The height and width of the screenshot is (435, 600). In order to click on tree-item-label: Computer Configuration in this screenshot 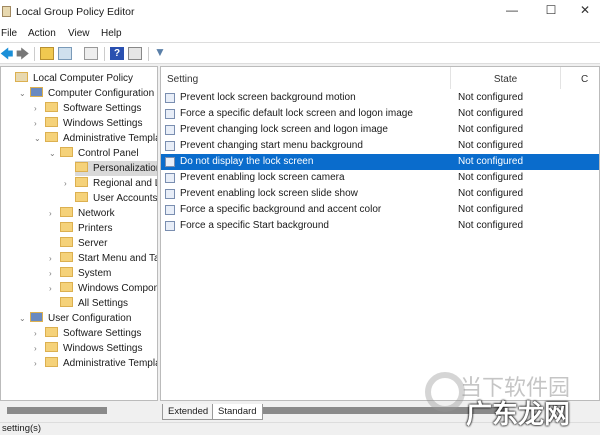, I will do `click(101, 93)`.